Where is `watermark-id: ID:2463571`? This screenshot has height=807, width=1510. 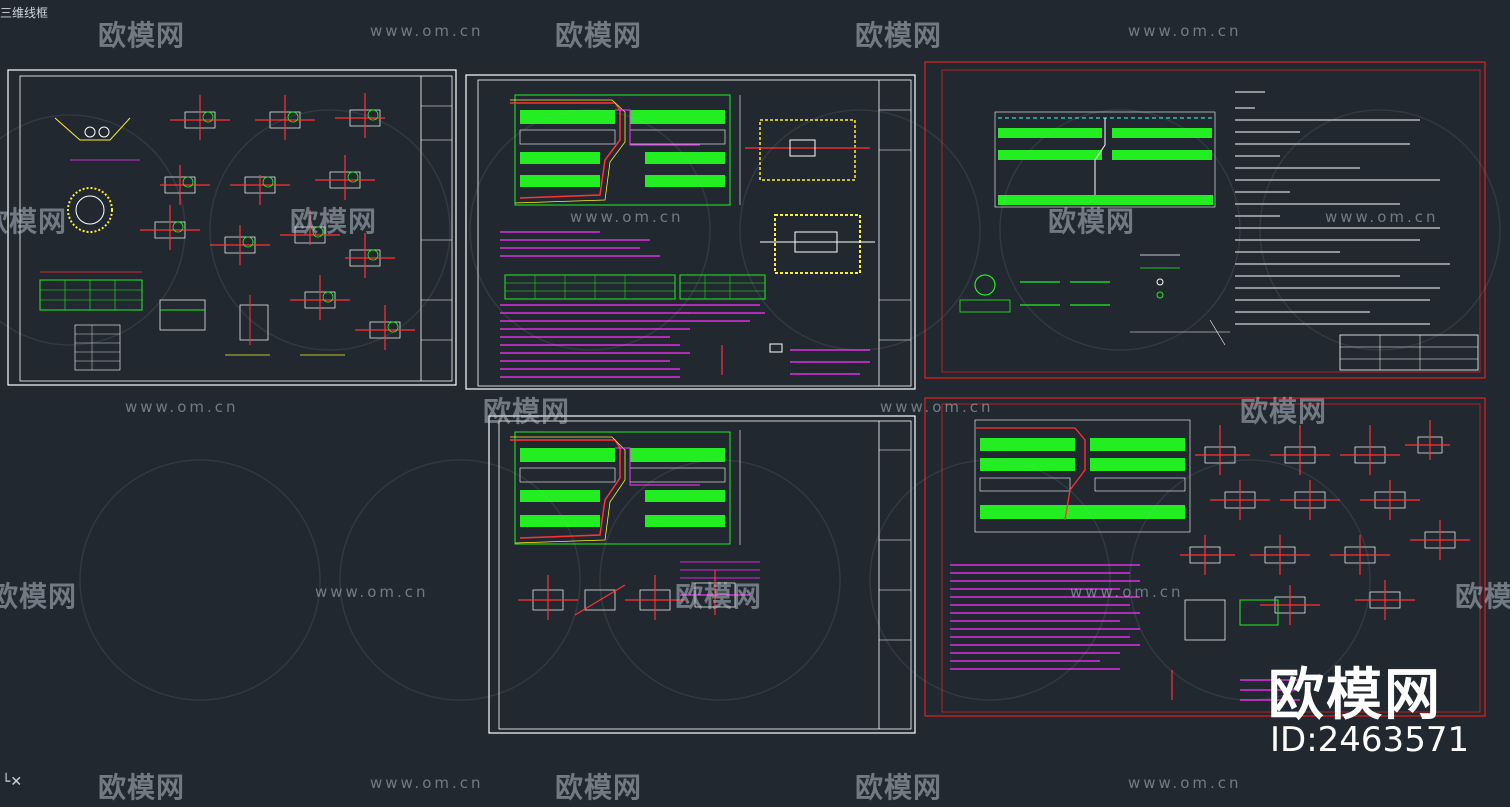
watermark-id: ID:2463571 is located at coordinates (1370, 740).